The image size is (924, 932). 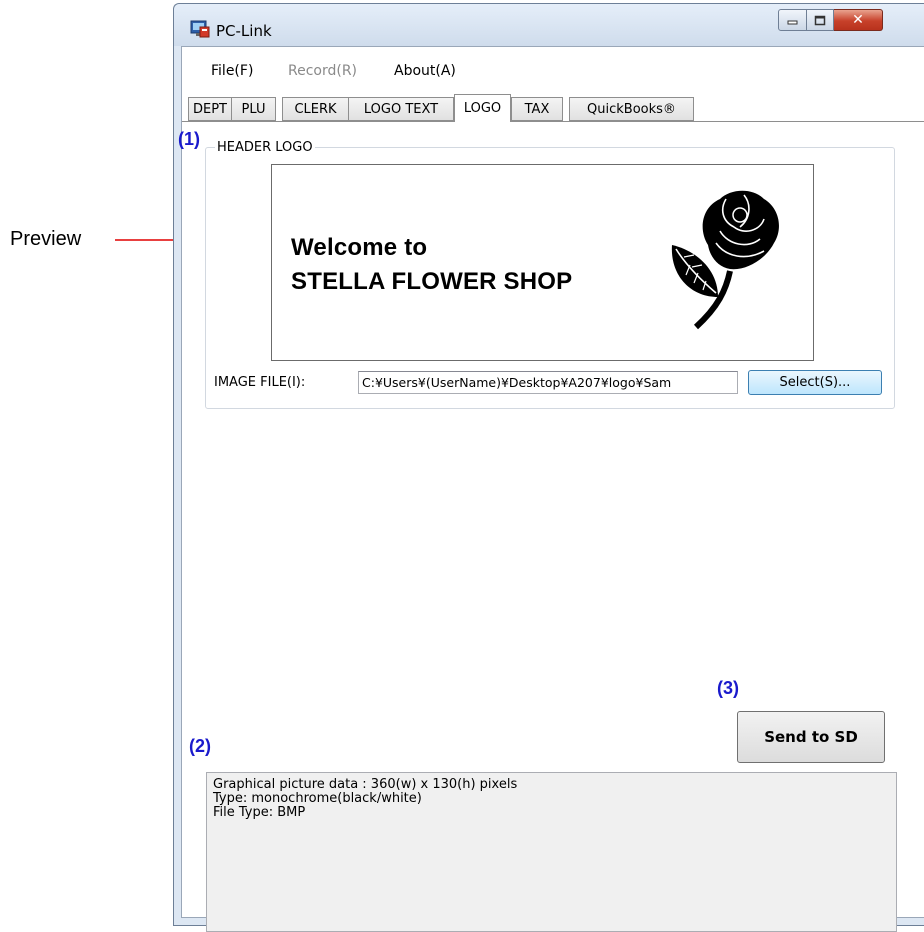 What do you see at coordinates (425, 71) in the screenshot?
I see `menu-about: About(A)` at bounding box center [425, 71].